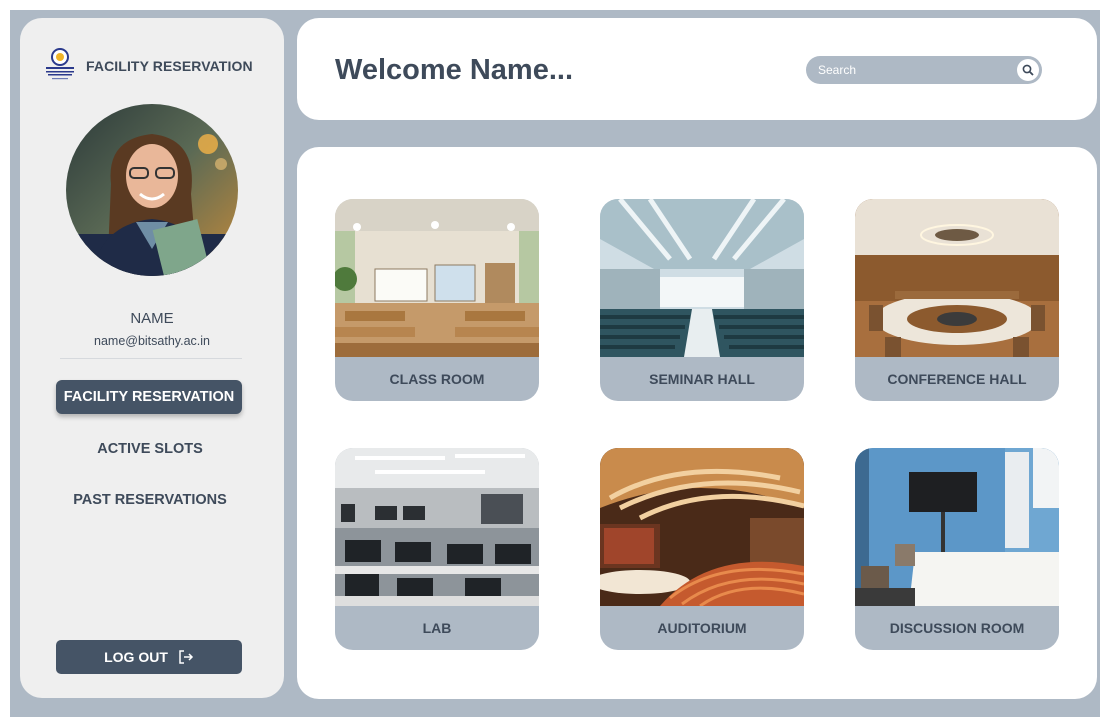 Image resolution: width=1100 pixels, height=717 pixels. What do you see at coordinates (152, 341) in the screenshot?
I see `user-email: name@bitsathy.ac.in` at bounding box center [152, 341].